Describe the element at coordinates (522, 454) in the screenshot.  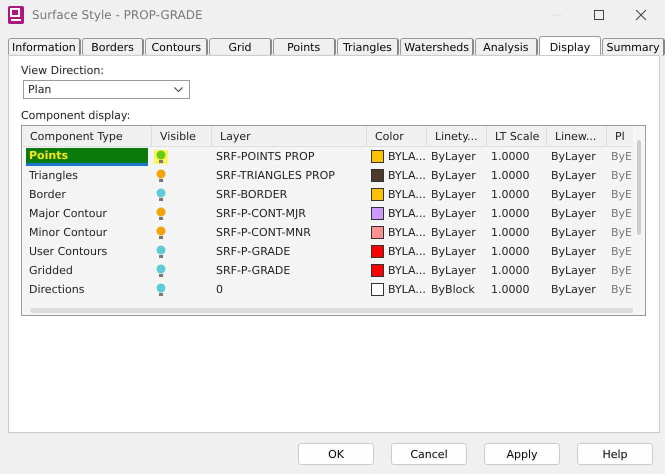
I see `dialog-button: Apply` at that location.